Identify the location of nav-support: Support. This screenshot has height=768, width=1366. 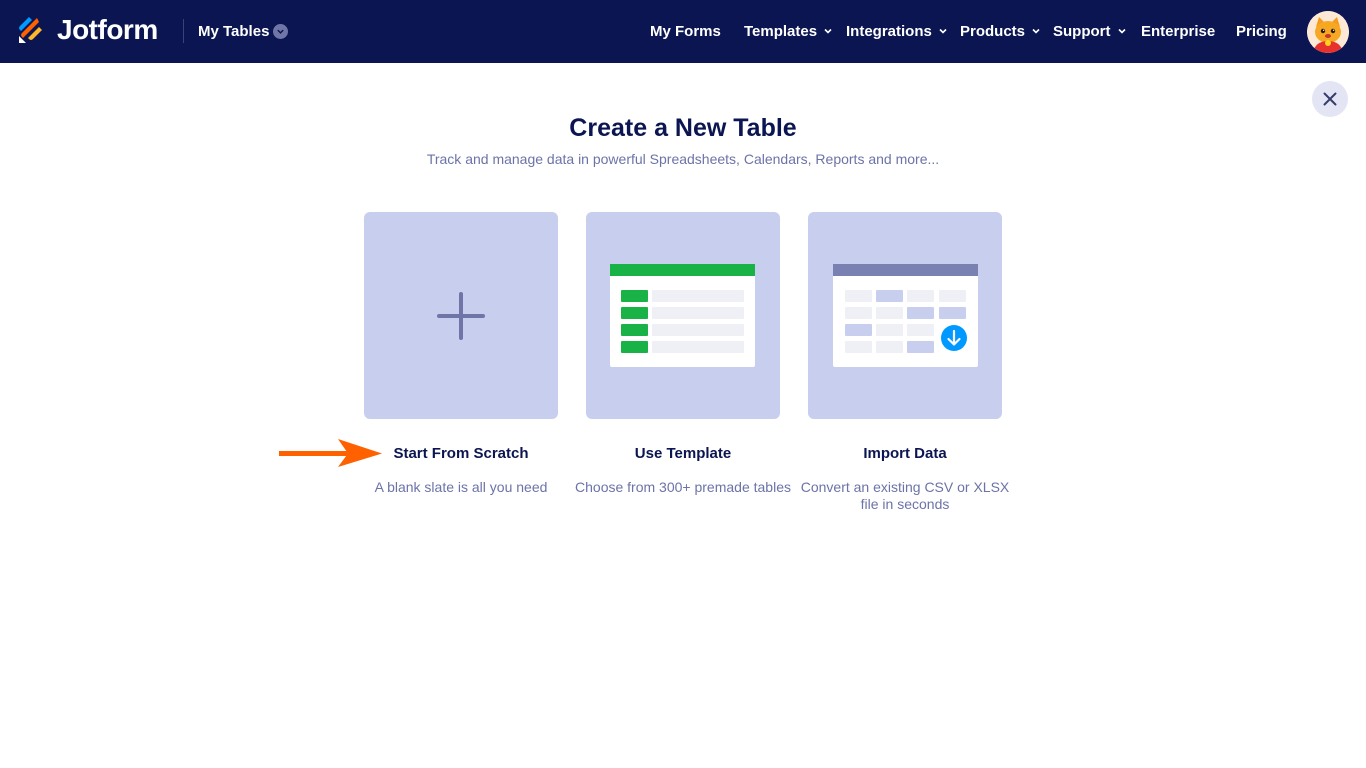
(1090, 31).